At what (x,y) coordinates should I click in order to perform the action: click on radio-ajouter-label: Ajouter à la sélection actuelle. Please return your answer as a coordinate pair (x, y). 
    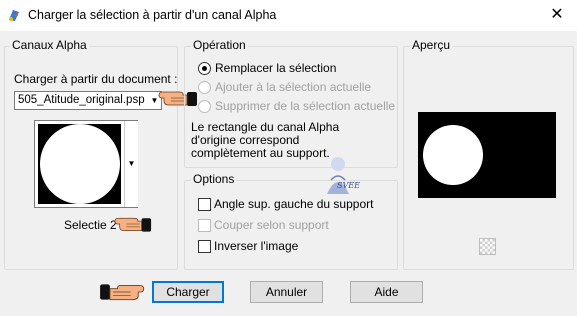
    Looking at the image, I should click on (293, 87).